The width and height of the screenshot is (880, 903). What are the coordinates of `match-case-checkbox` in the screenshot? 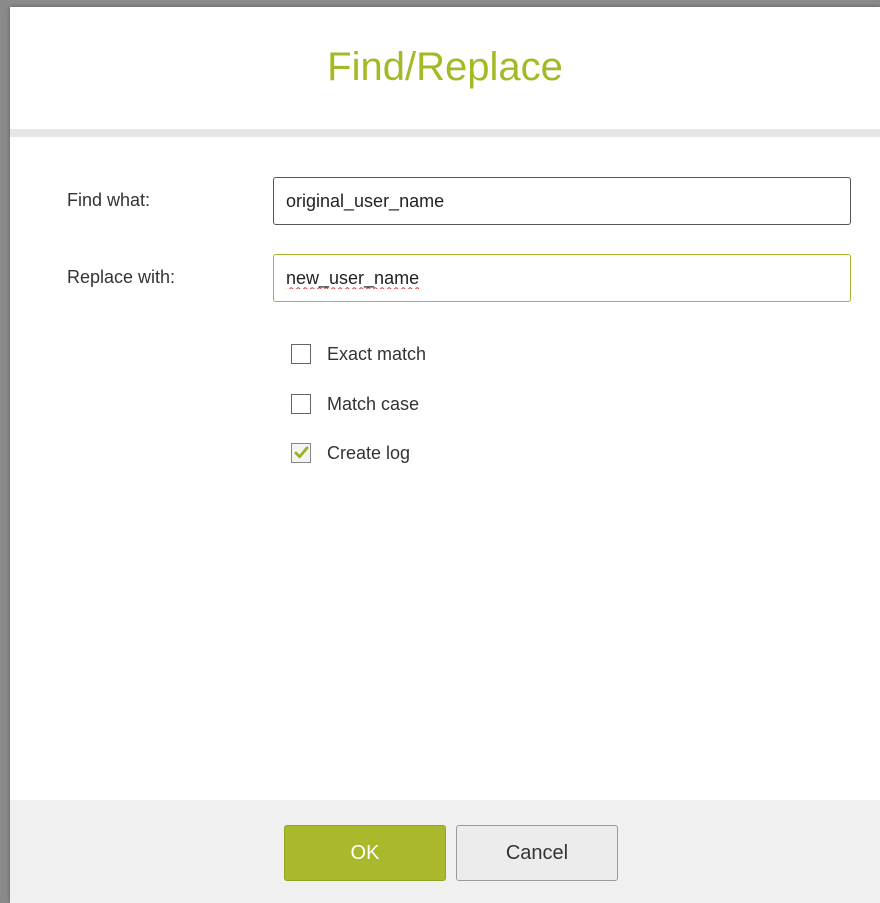 It's located at (301, 404).